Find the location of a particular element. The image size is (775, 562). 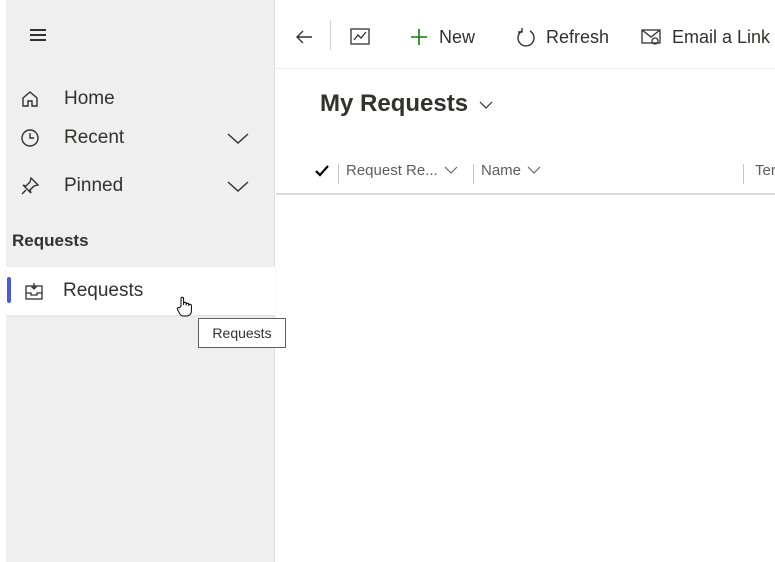

chart-icon is located at coordinates (360, 36).